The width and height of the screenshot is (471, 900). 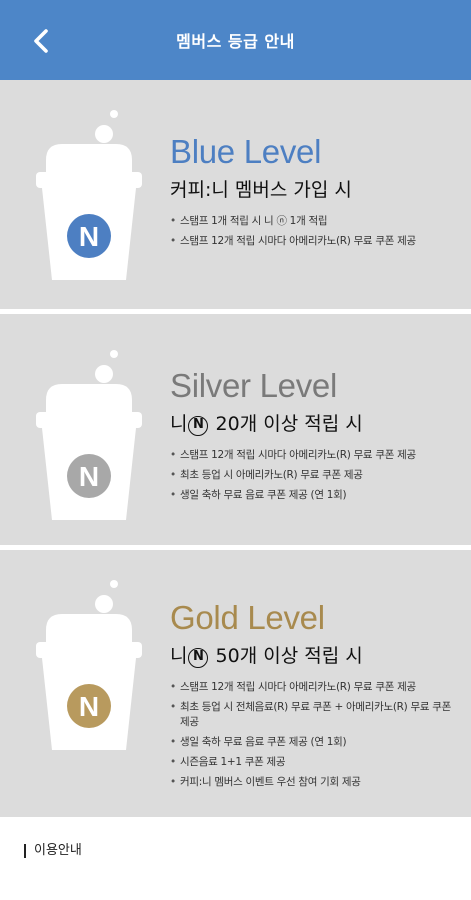 I want to click on level-title: Silver Level, so click(x=253, y=385).